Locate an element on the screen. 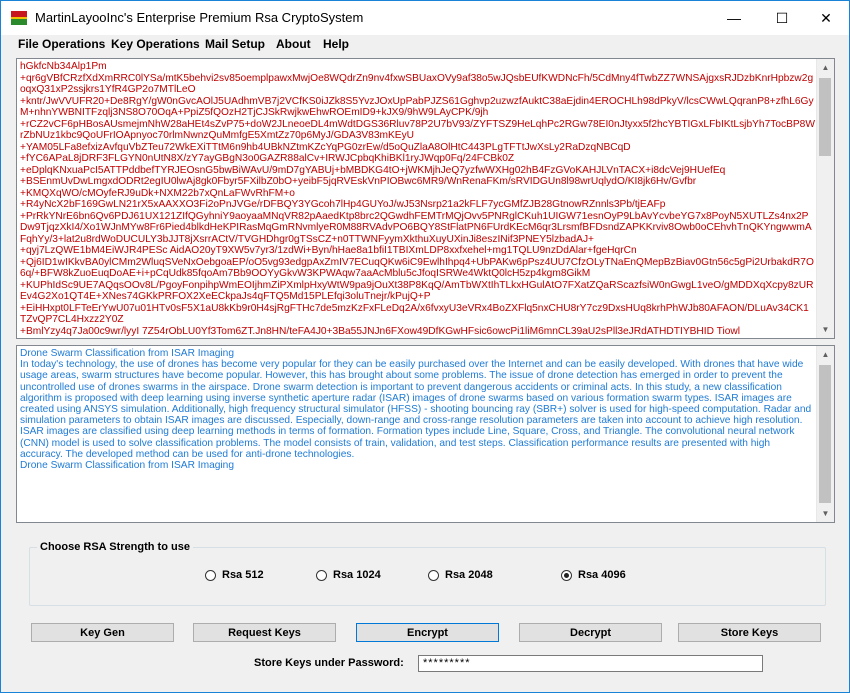 The height and width of the screenshot is (693, 850). menu-about: About is located at coordinates (293, 44).